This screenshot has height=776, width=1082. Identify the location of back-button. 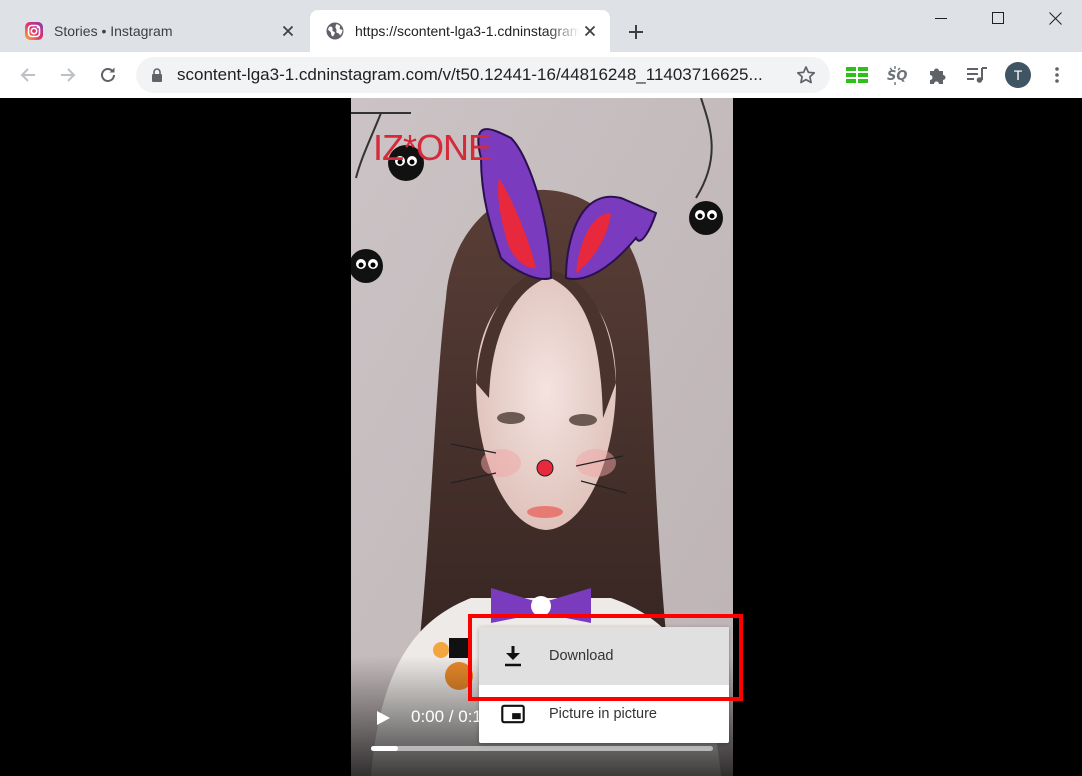
(28, 75).